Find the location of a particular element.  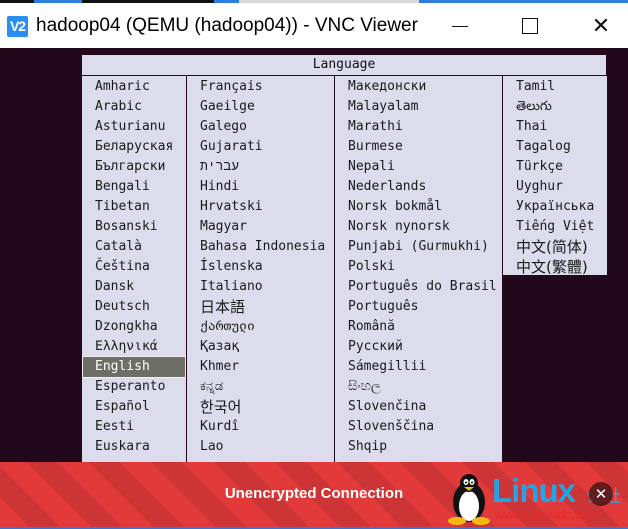

language-option: Slovenščina is located at coordinates (418, 427).